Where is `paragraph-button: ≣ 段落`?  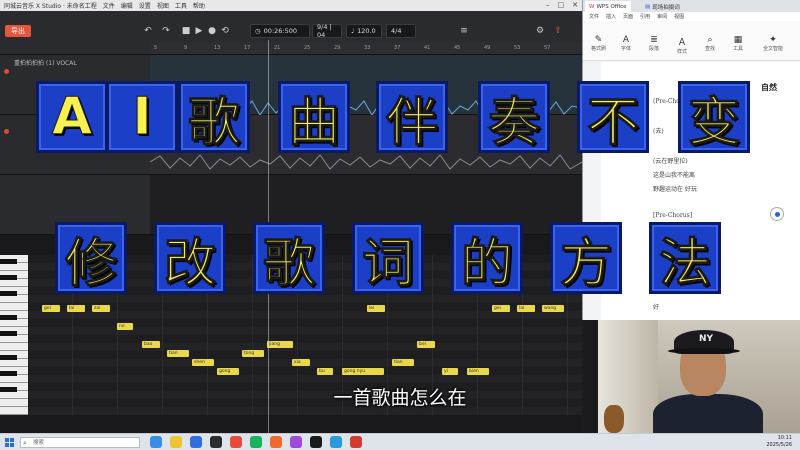
paragraph-button: ≣ 段落 is located at coordinates (654, 43).